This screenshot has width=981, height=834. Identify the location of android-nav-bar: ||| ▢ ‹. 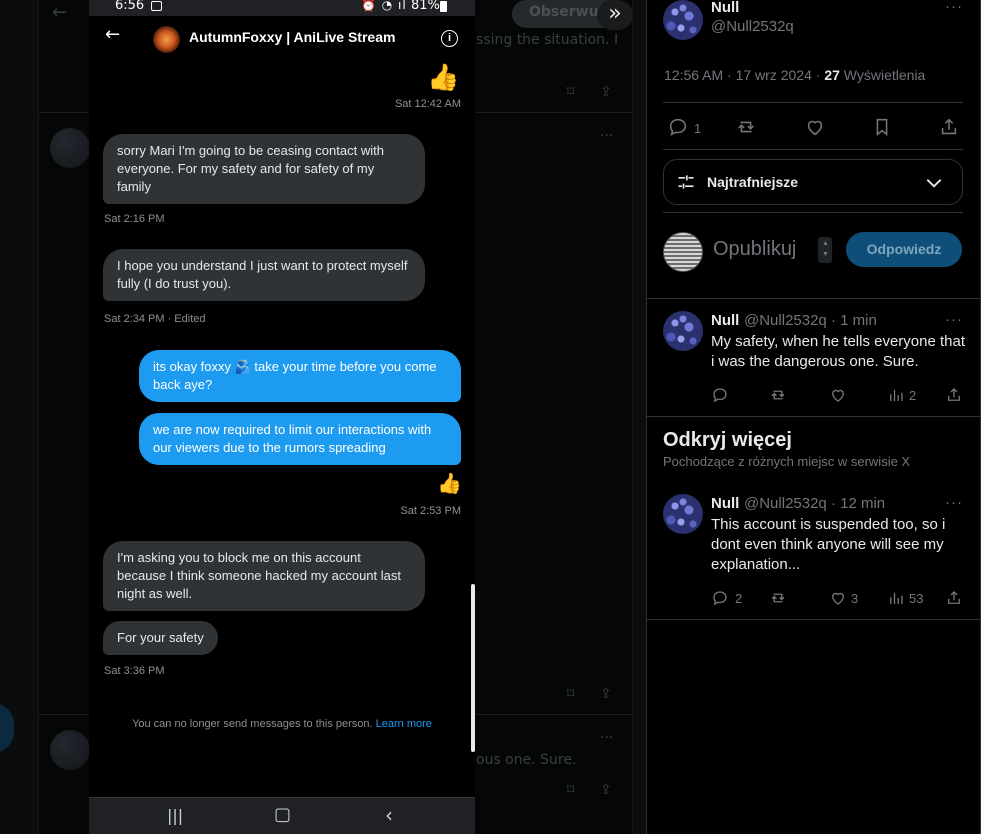
(282, 815).